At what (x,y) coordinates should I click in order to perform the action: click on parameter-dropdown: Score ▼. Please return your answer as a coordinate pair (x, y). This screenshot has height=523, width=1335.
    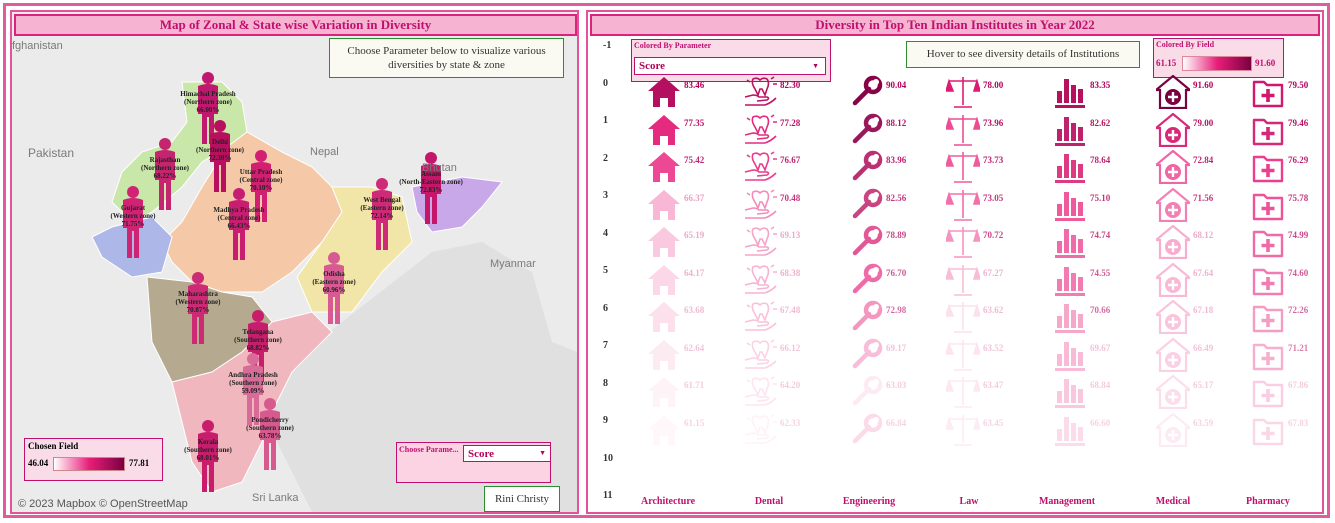
    Looking at the image, I should click on (507, 453).